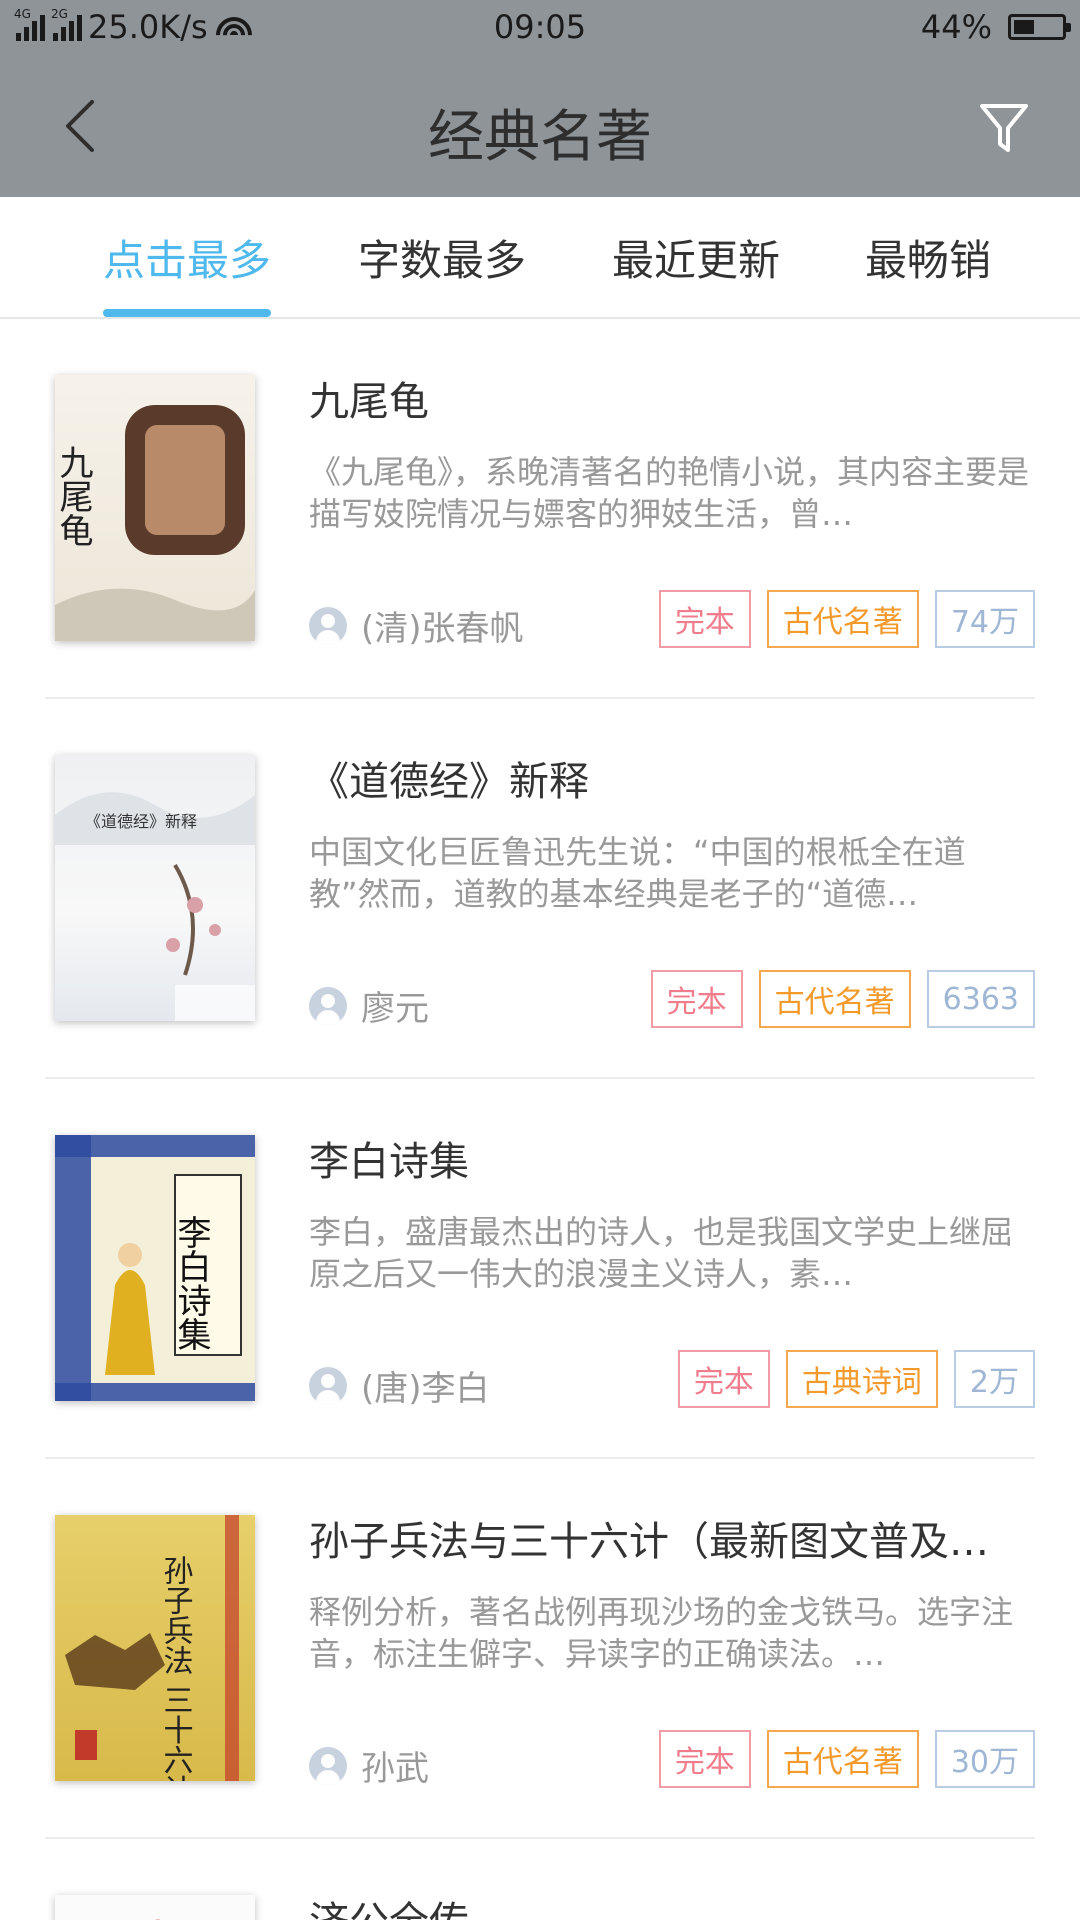 This screenshot has width=1080, height=1920. I want to click on book-title: 九尾龟, so click(369, 402).